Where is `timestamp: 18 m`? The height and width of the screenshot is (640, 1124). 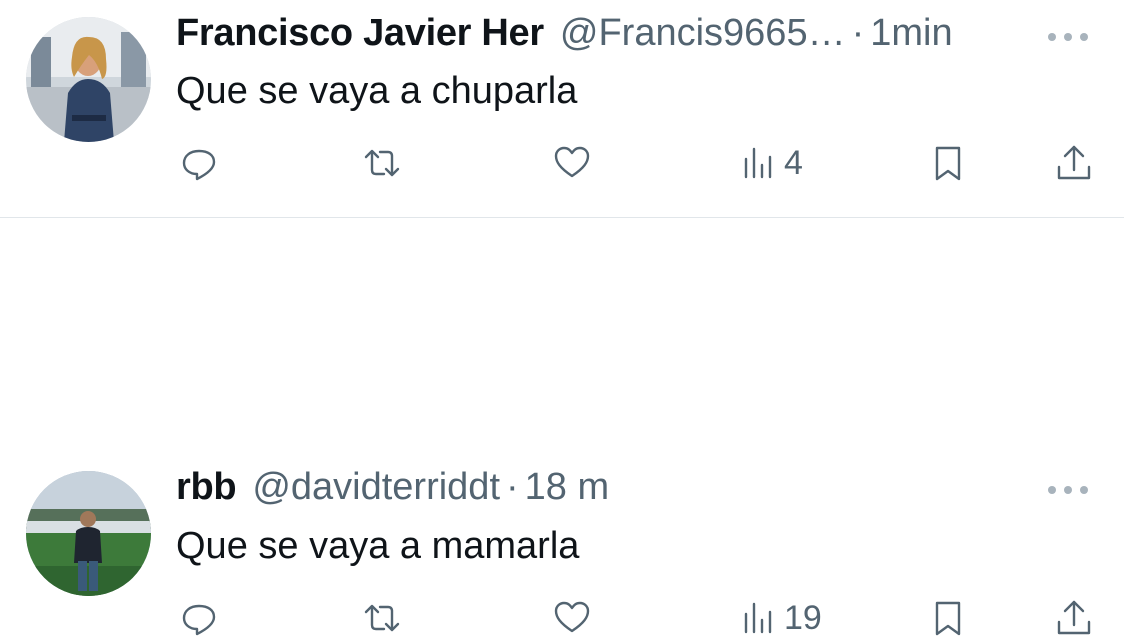 timestamp: 18 m is located at coordinates (567, 487).